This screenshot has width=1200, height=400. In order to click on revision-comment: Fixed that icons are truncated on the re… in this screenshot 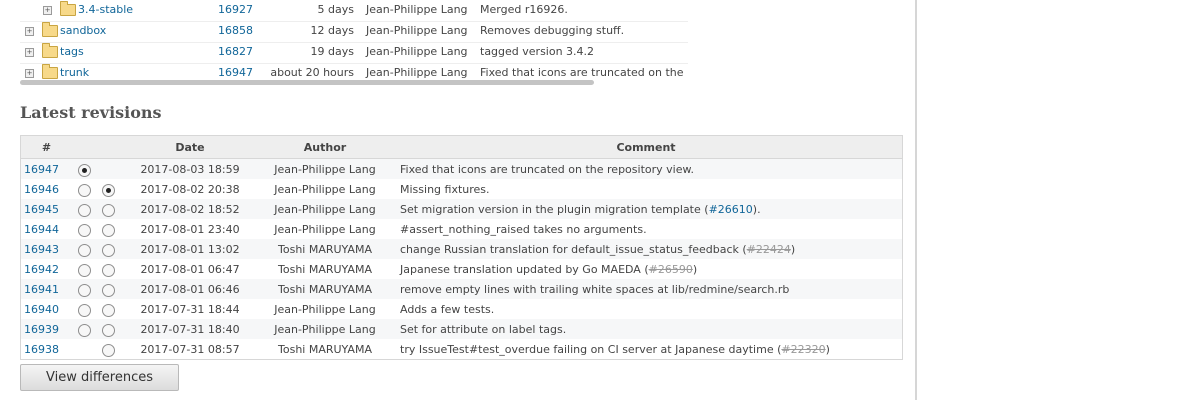, I will do `click(646, 168)`.